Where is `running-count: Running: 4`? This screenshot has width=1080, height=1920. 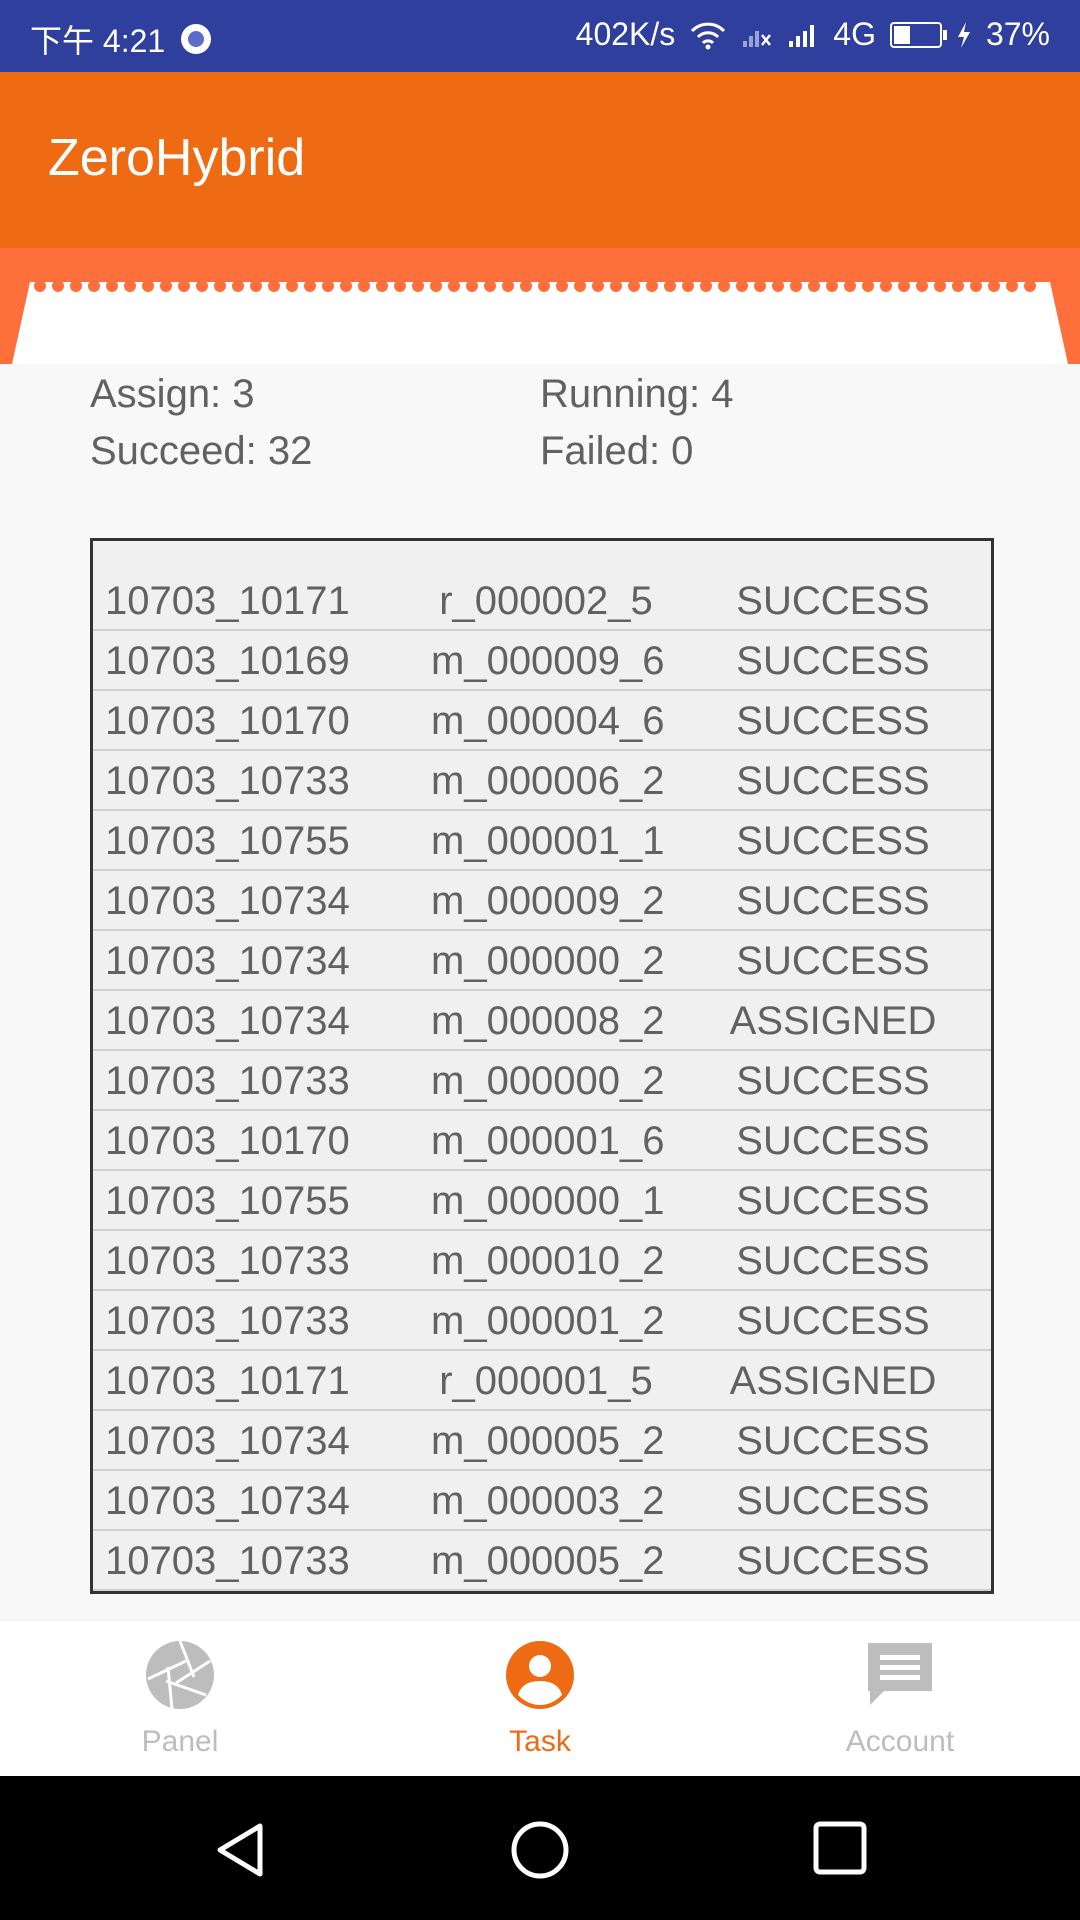 running-count: Running: 4 is located at coordinates (637, 394).